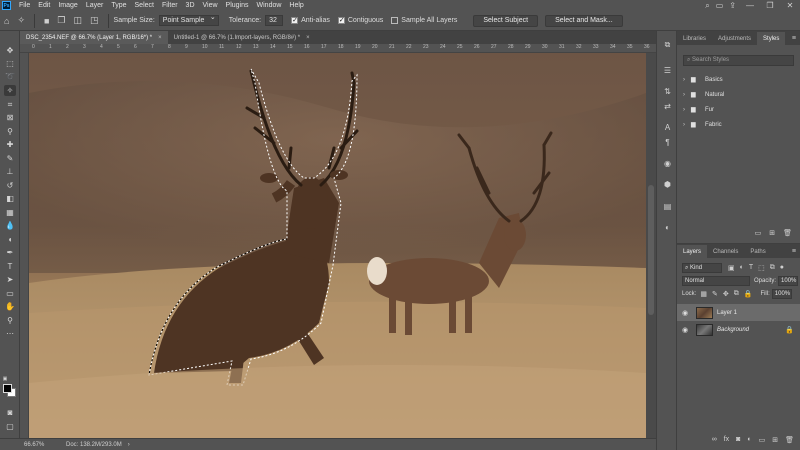 Image resolution: width=800 pixels, height=450 pixels. What do you see at coordinates (7, 388) in the screenshot?
I see `foreground-color-swatch` at bounding box center [7, 388].